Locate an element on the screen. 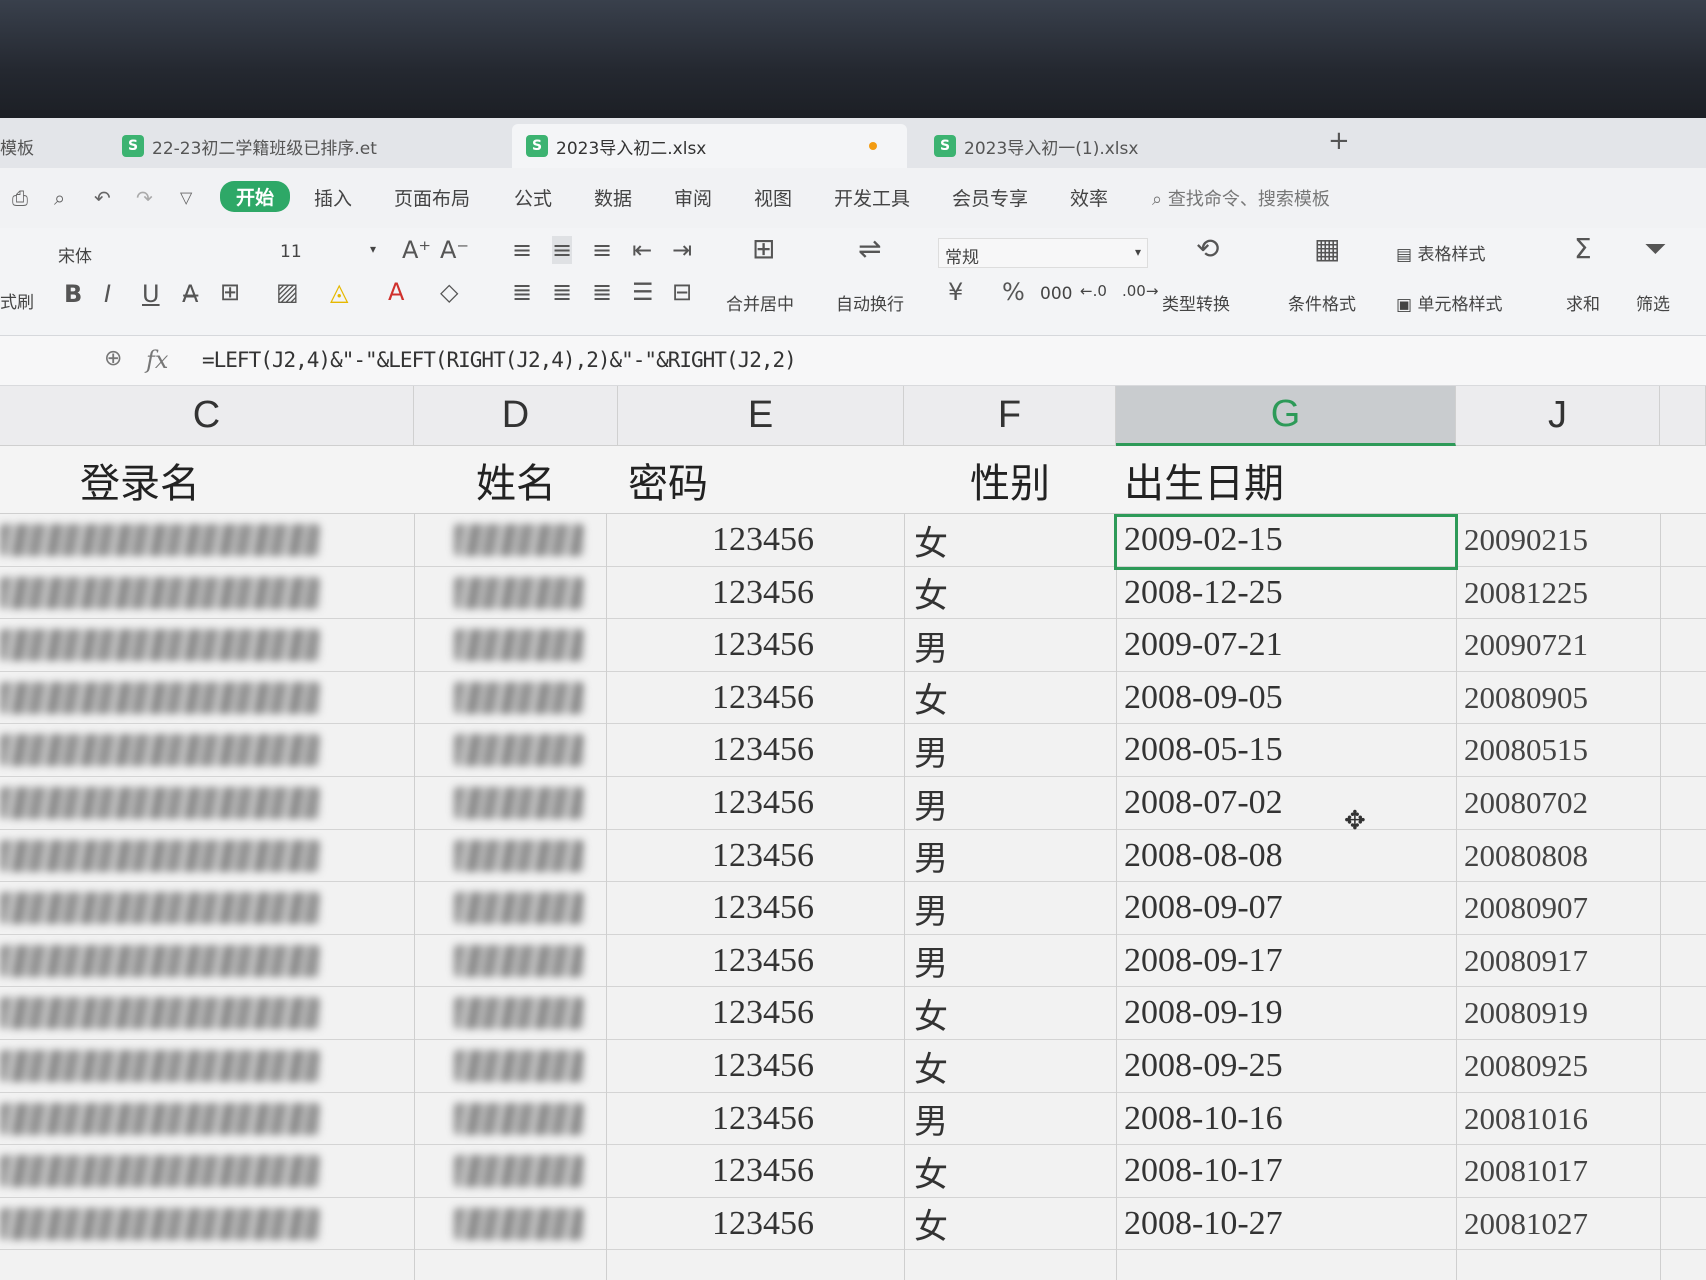 The image size is (1706, 1280). menu-data: 数据 is located at coordinates (613, 197).